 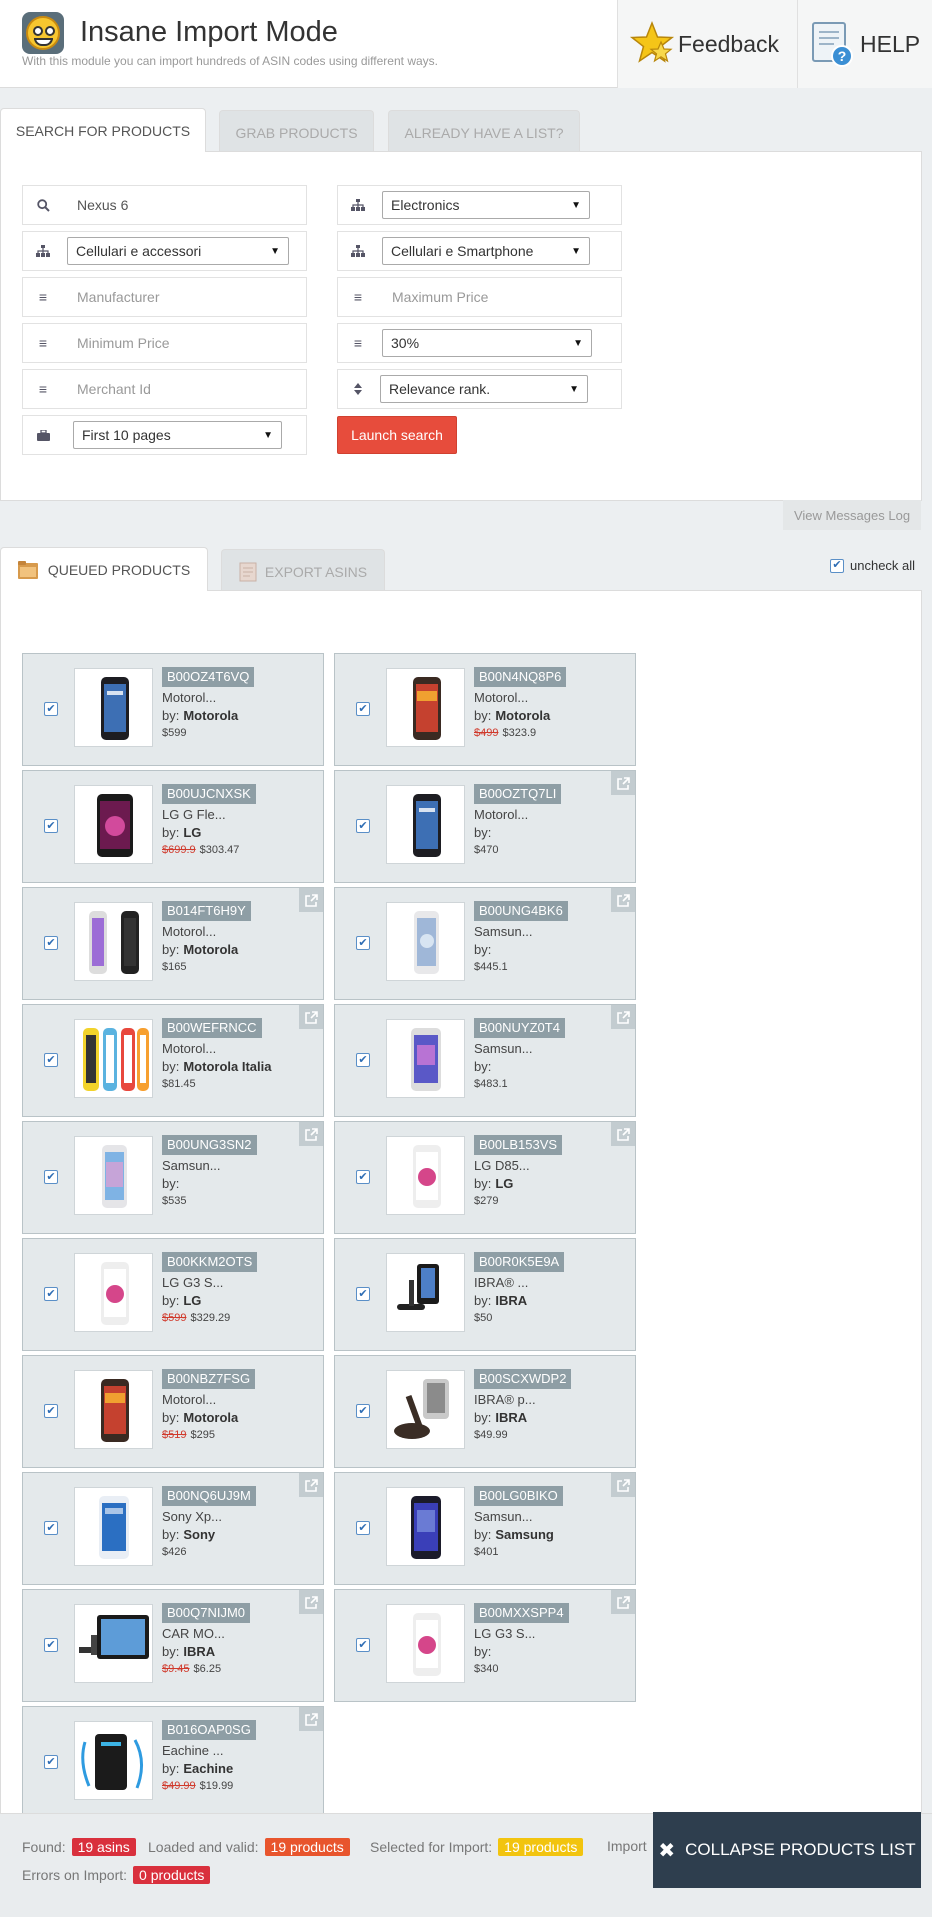 I want to click on product-card: ✔ B00UNG3SN2 Samsun... by: $535, so click(x=173, y=1177).